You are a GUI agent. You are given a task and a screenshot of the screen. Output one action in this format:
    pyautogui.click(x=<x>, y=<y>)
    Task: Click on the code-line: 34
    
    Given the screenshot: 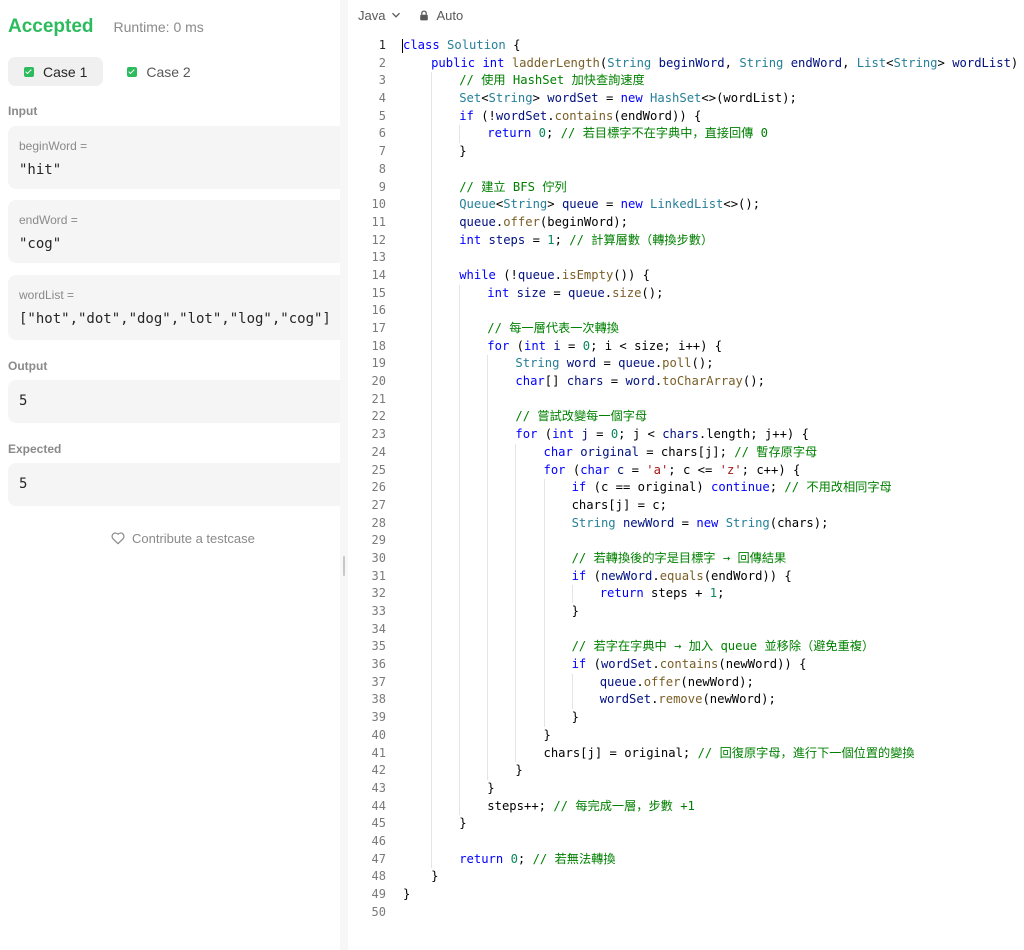 What is the action you would take?
    pyautogui.click(x=686, y=629)
    